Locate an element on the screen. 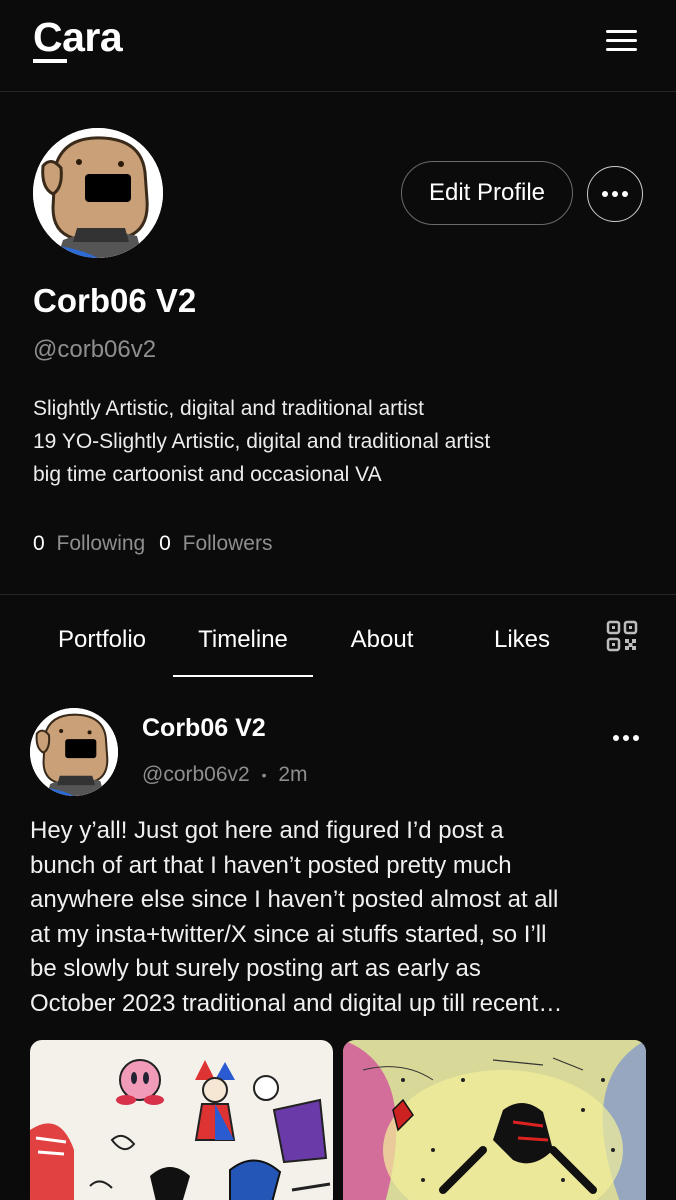 The image size is (676, 1200). hamburger-menu-icon is located at coordinates (622, 41).